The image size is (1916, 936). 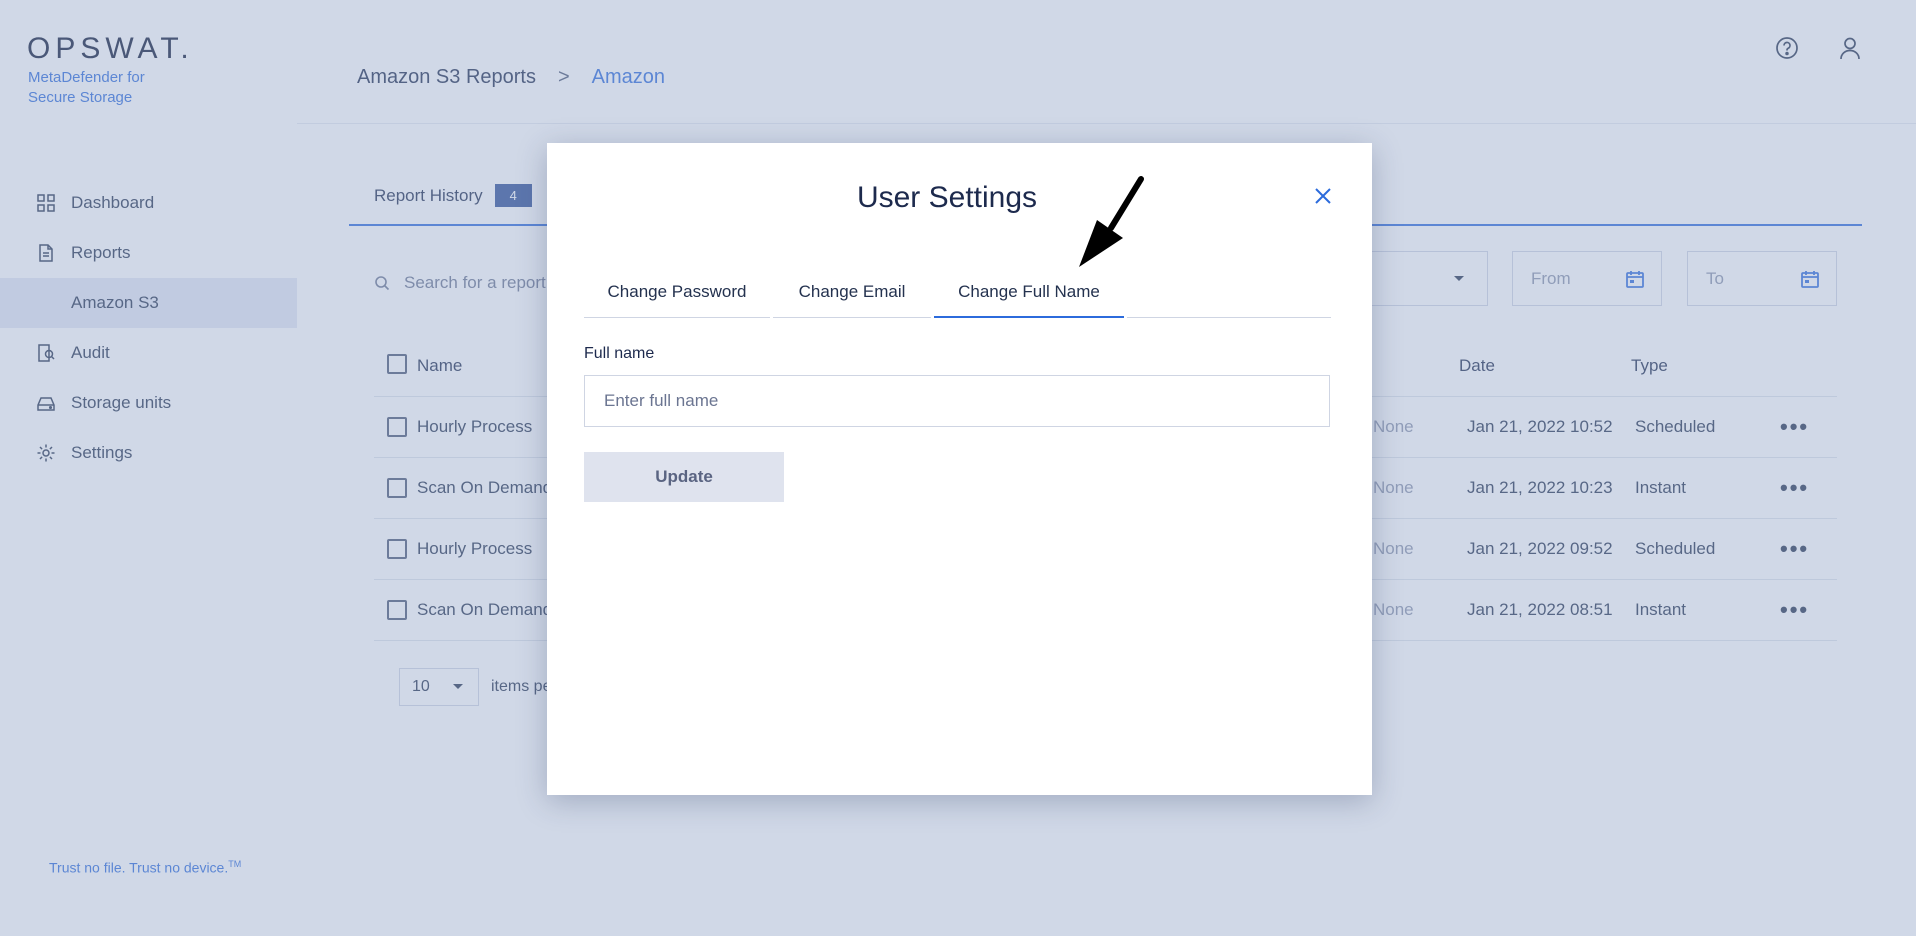 I want to click on tab-underline-filler, so click(x=1229, y=292).